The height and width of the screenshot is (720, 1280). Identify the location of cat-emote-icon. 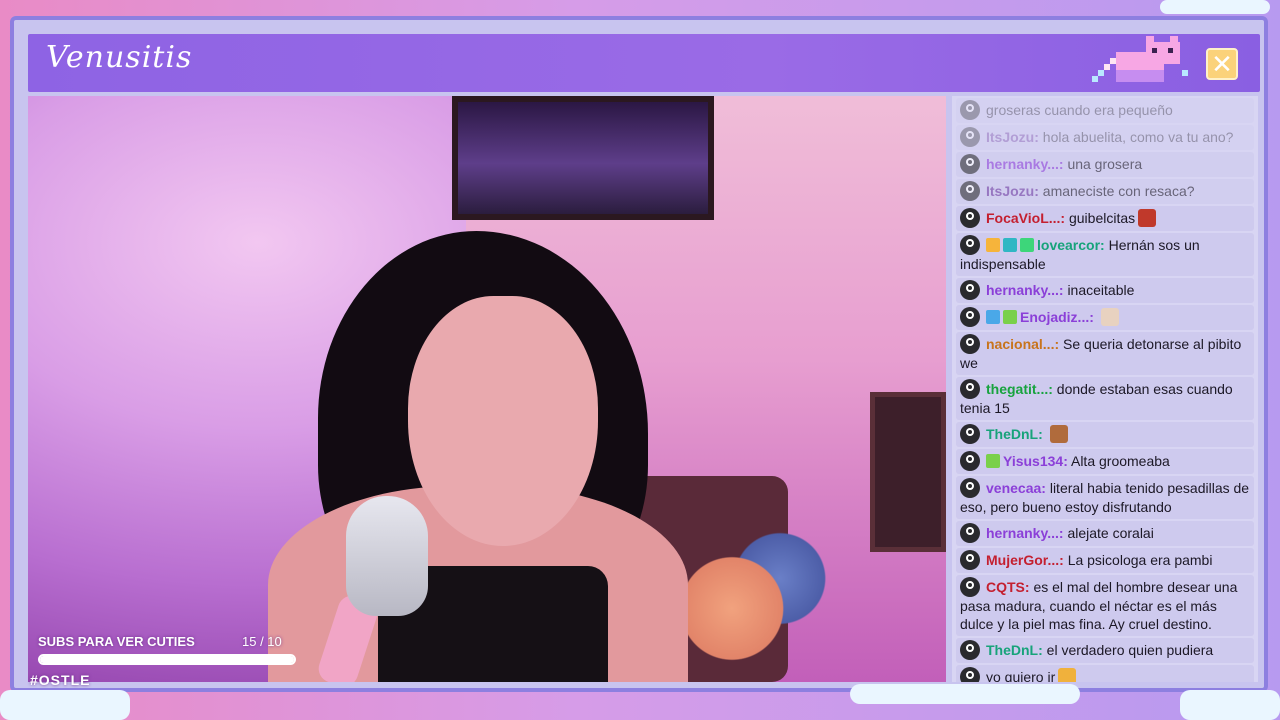
(1067, 675).